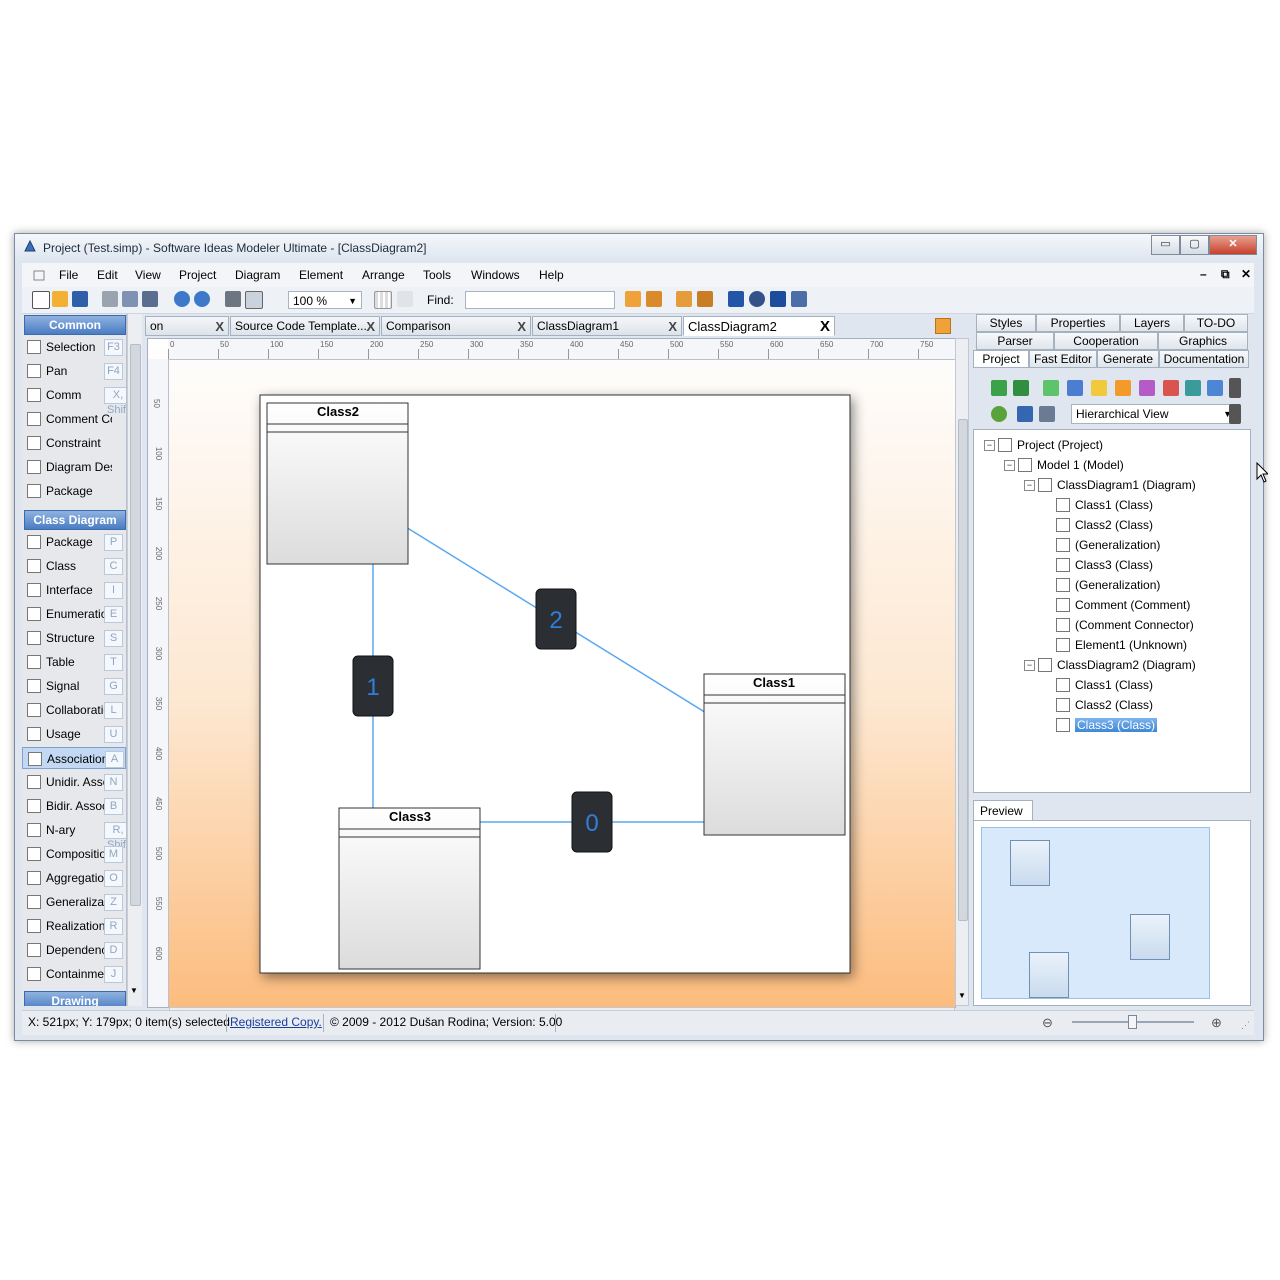 The width and height of the screenshot is (1280, 1280). What do you see at coordinates (759, 326) in the screenshot?
I see `tab-classdiagram2: ClassDiagram2 X` at bounding box center [759, 326].